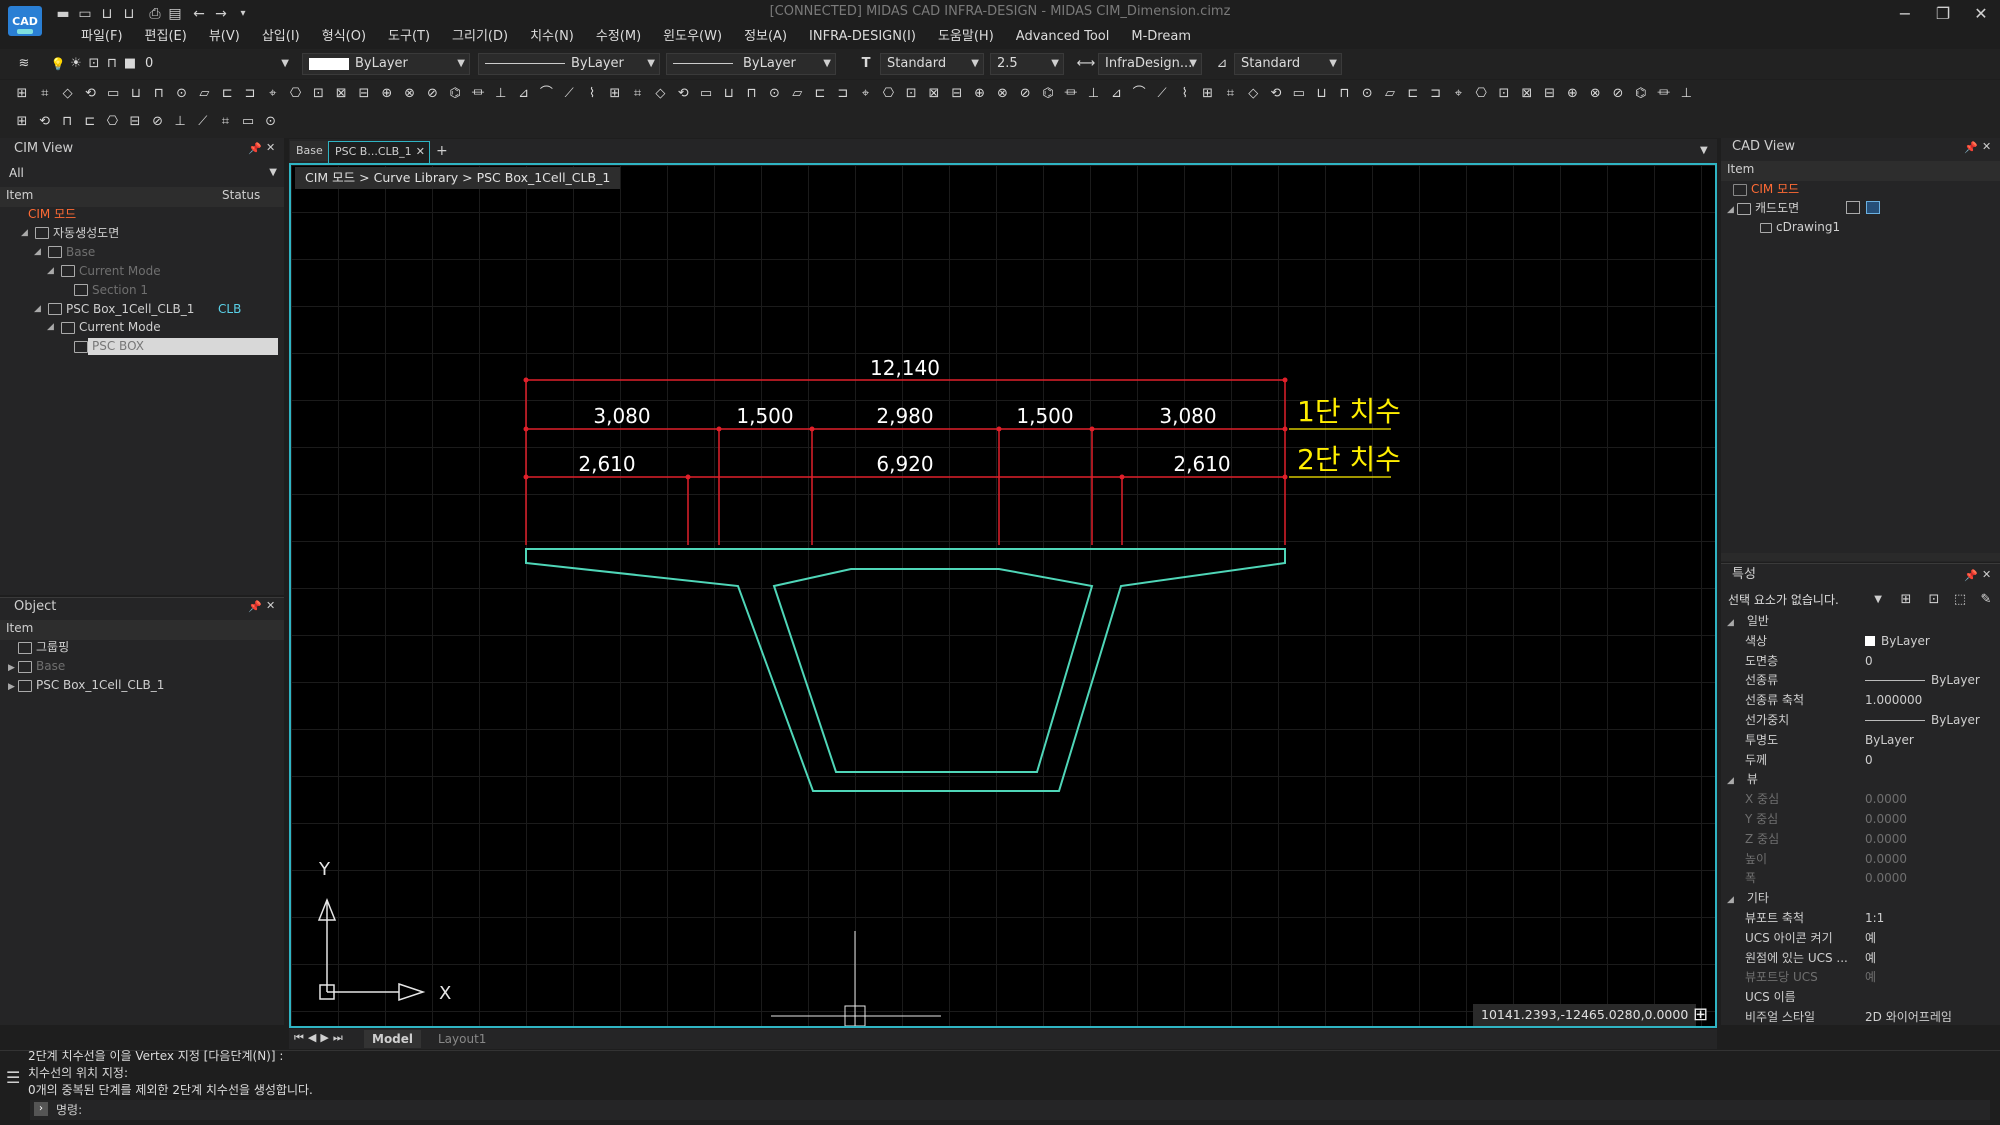  What do you see at coordinates (386, 64) in the screenshot?
I see `color-select: ByLayer ▼` at bounding box center [386, 64].